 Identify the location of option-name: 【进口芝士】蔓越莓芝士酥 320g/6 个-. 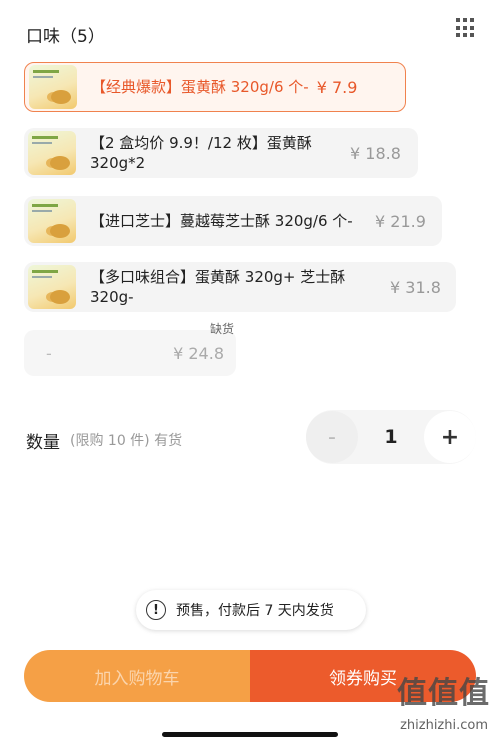
(221, 221).